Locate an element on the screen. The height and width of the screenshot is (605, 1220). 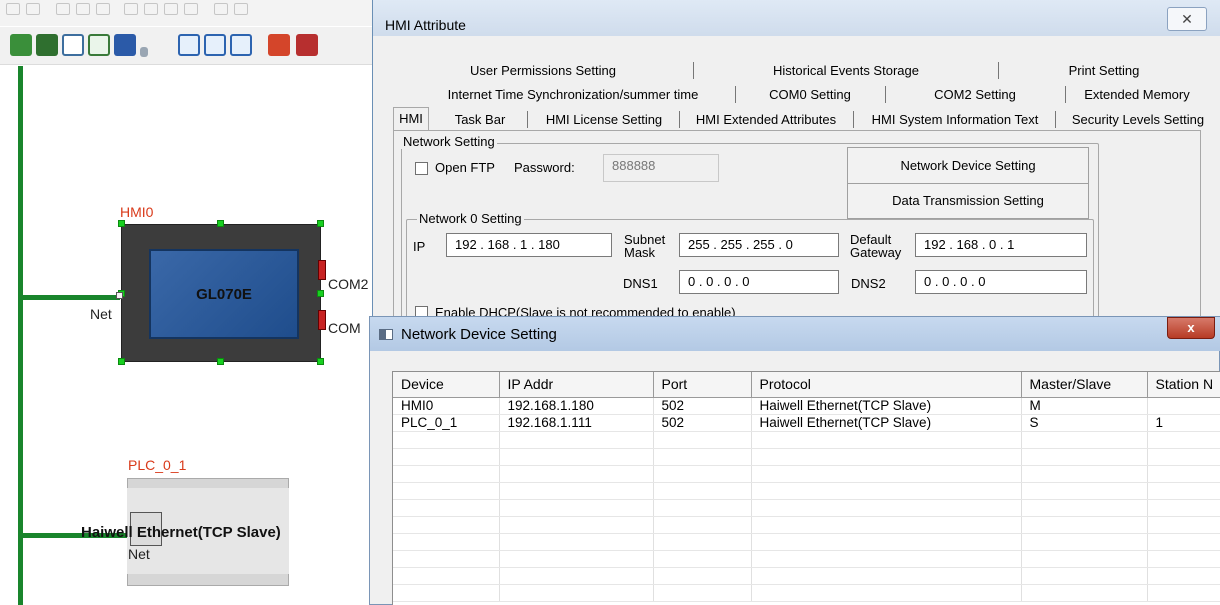
tab-task-bar: Task Bar is located at coordinates (480, 119).